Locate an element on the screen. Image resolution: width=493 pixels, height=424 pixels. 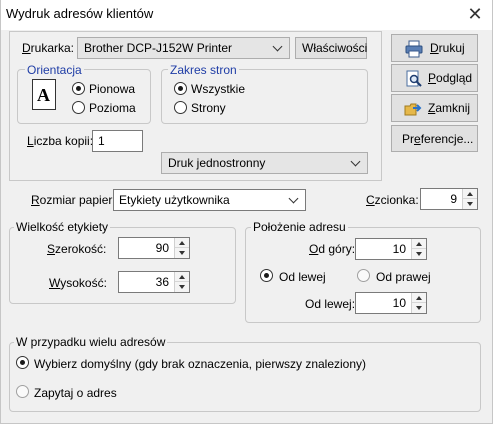
duplex-select: Druk jednostronny is located at coordinates (264, 163).